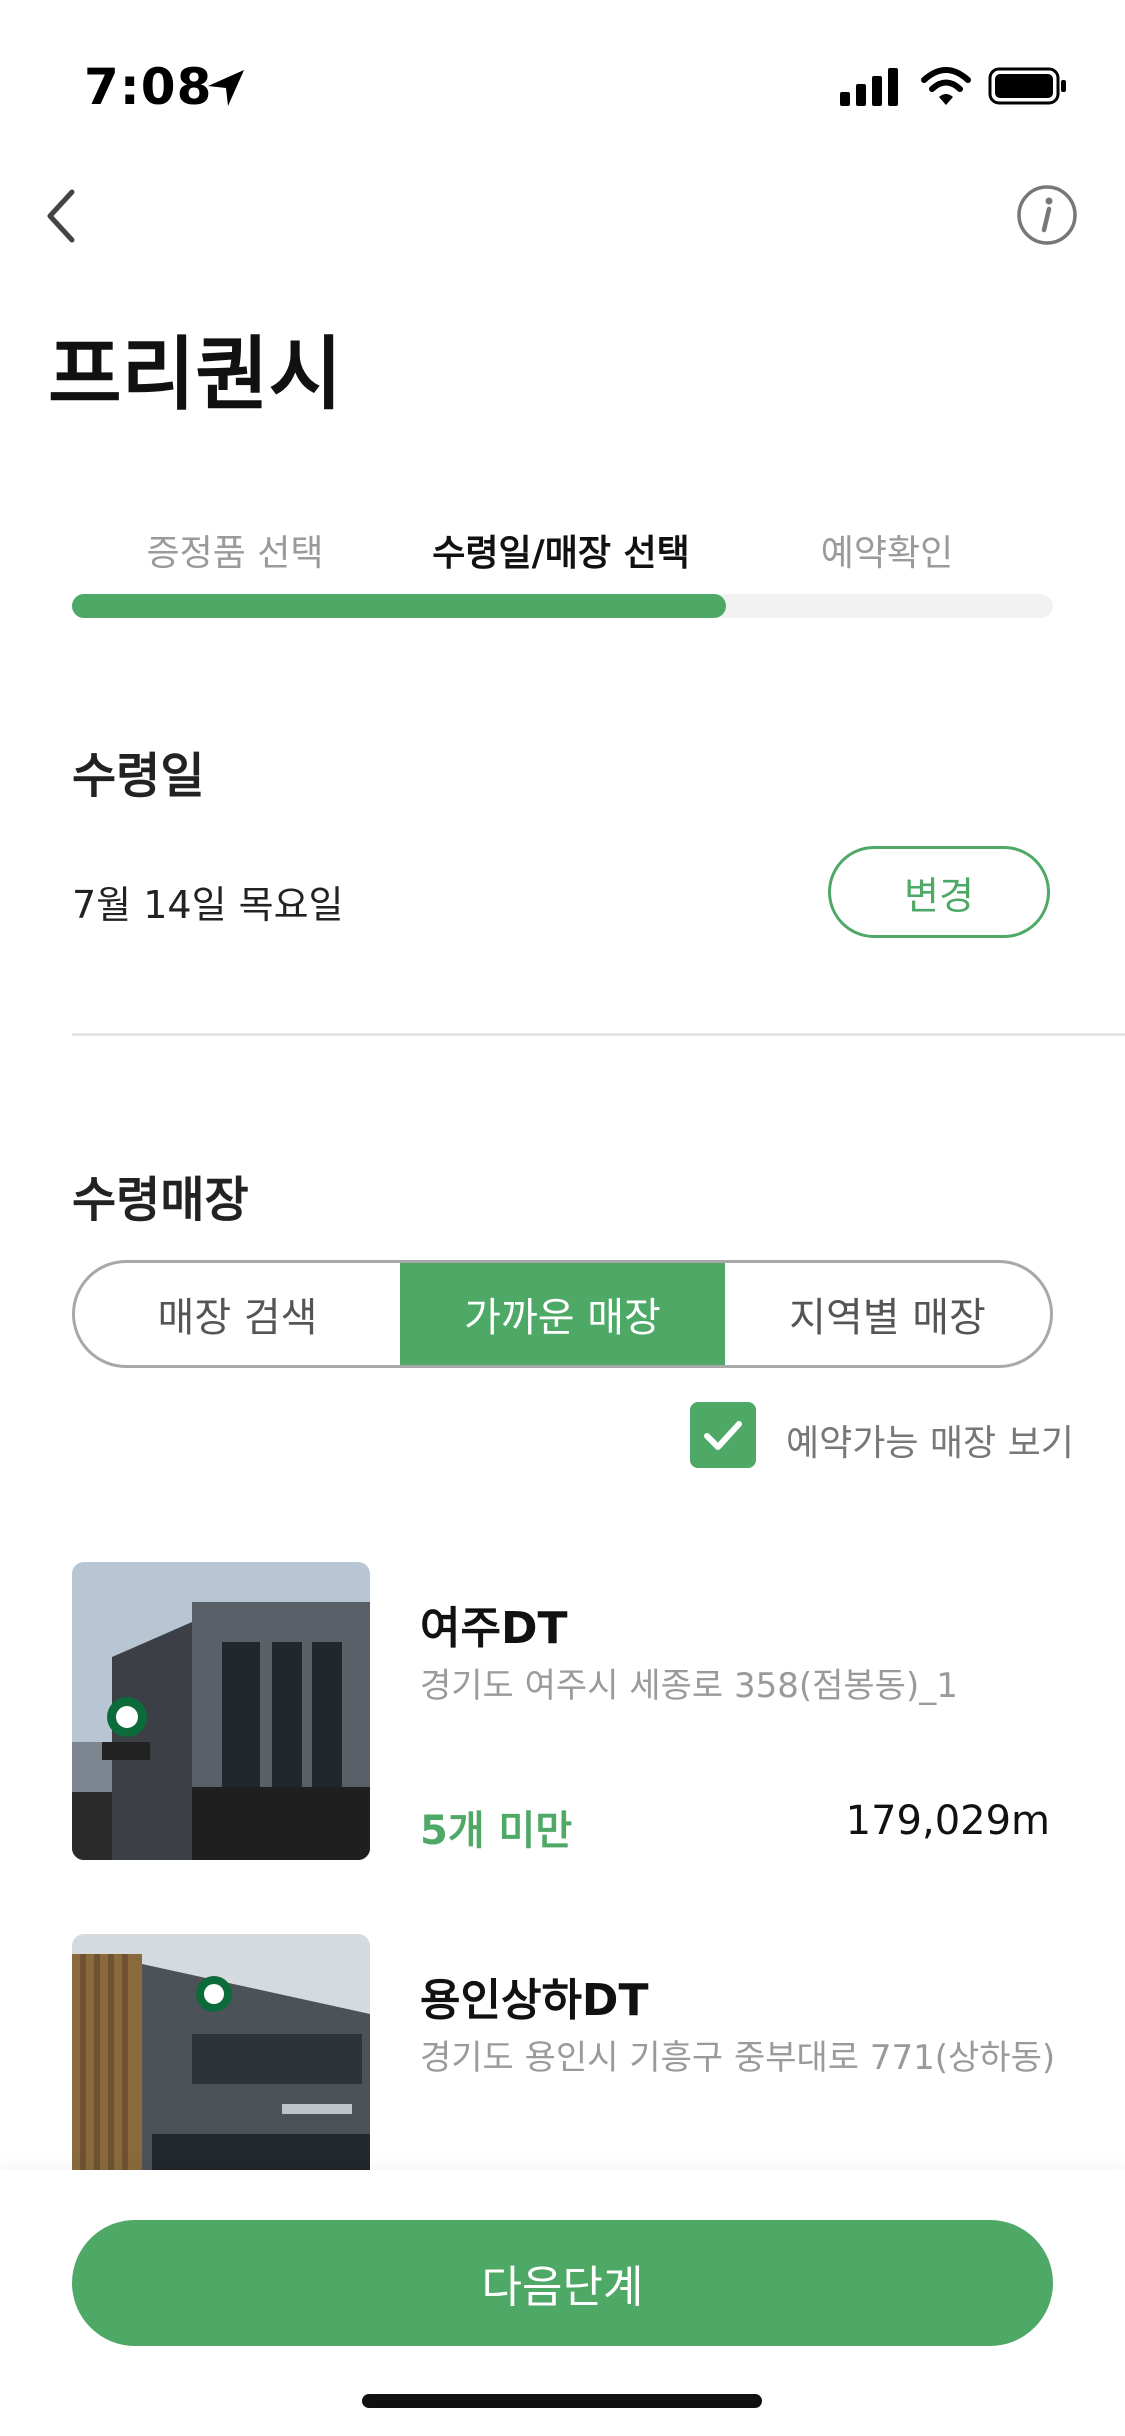  Describe the element at coordinates (160, 1200) in the screenshot. I see `pickup-store-title: 수령매장` at that location.